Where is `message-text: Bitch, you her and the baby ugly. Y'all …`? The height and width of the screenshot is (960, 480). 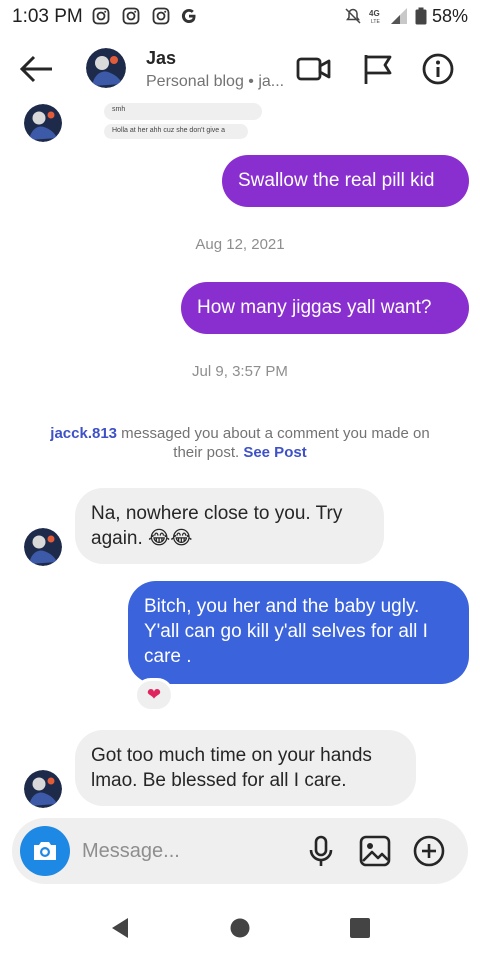 message-text: Bitch, you her and the baby ugly. Y'all … is located at coordinates (286, 631).